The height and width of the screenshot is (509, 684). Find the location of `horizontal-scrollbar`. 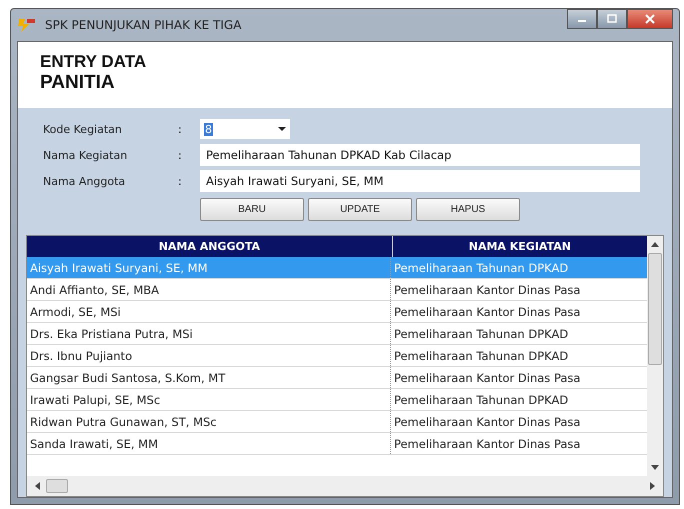

horizontal-scrollbar is located at coordinates (345, 486).